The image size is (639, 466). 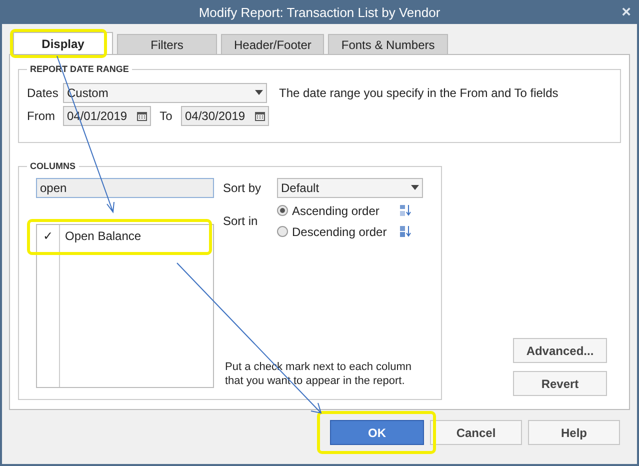 I want to click on date-range-hint: The date range you specify in the From and To fields, so click(x=418, y=93).